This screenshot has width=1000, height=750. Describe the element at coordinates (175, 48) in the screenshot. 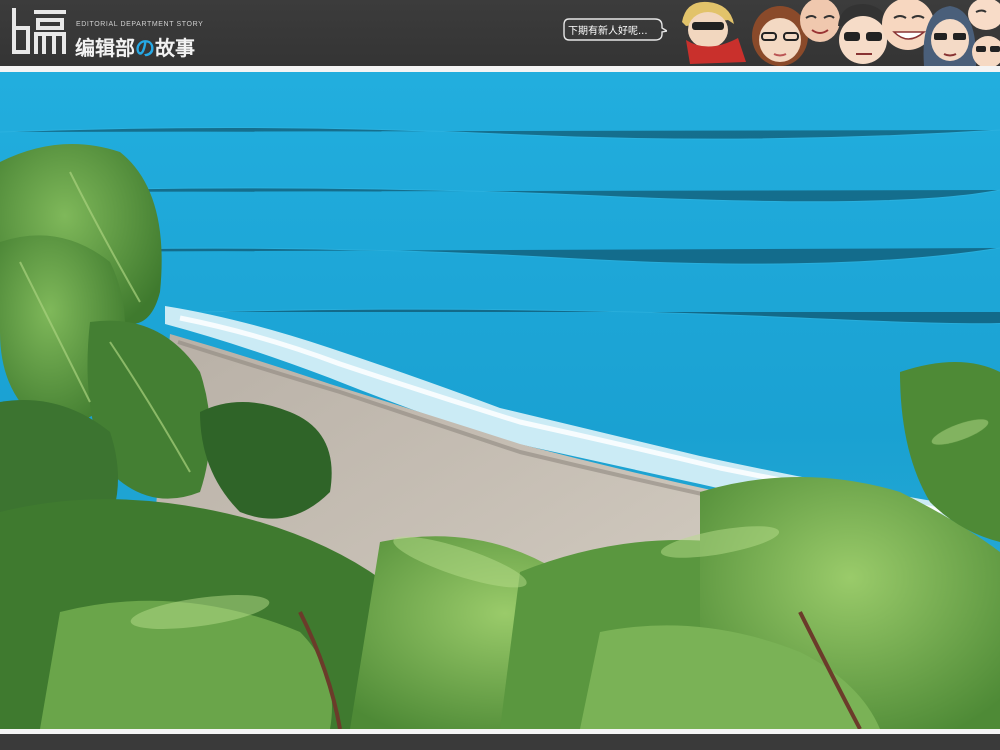

I see `site-title-part2: 故事` at that location.